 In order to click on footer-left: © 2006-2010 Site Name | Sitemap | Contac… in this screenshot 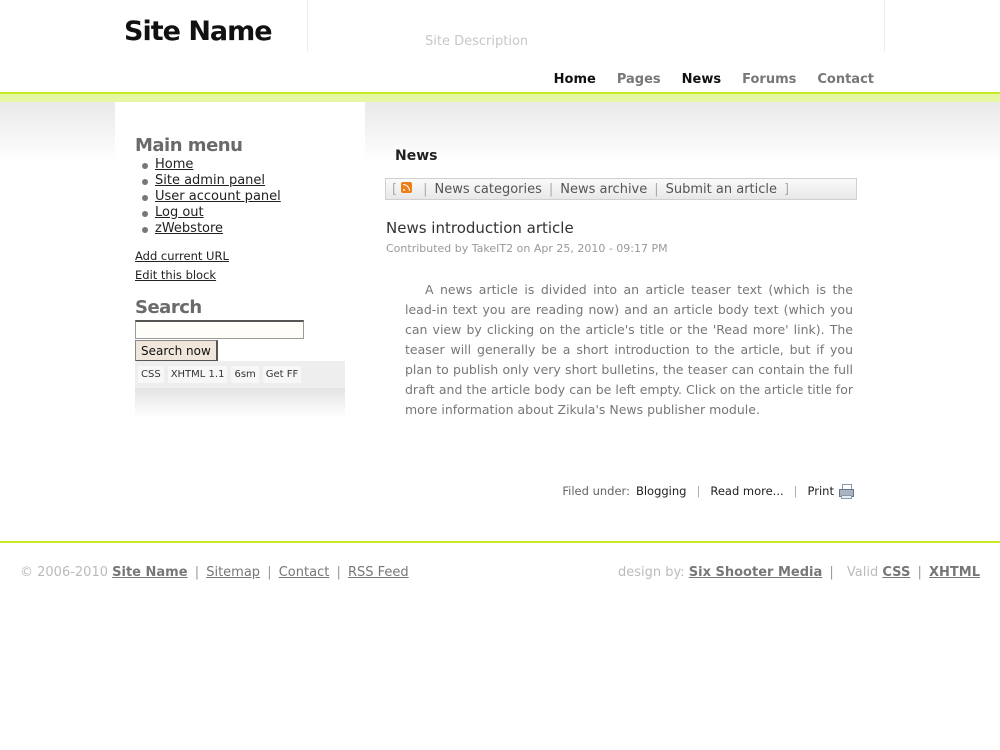, I will do `click(214, 572)`.